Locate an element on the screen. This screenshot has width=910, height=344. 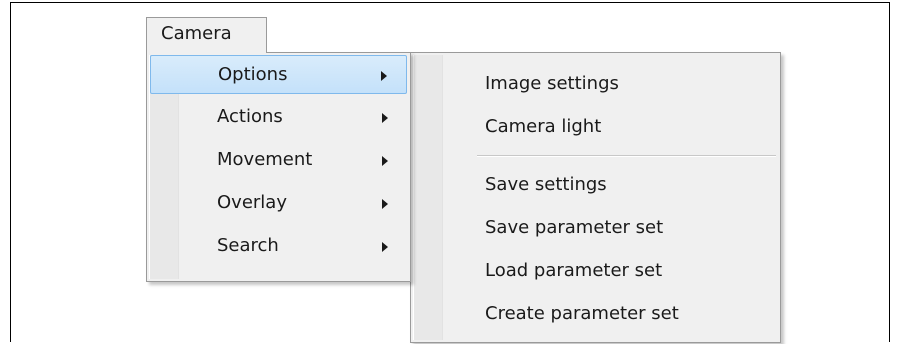
menu-item-camera-light: Camera light is located at coordinates (595, 127).